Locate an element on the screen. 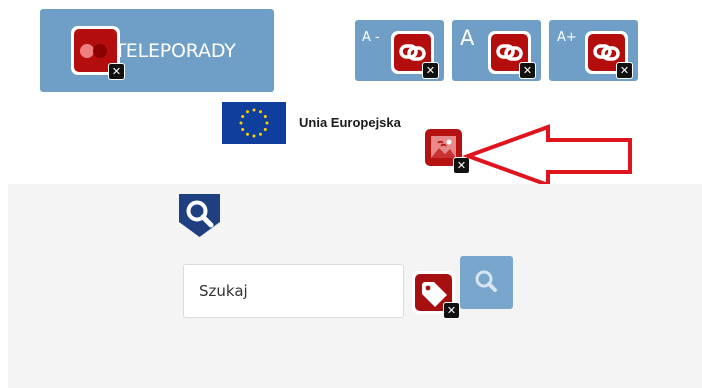 The height and width of the screenshot is (388, 702). font-increase-button: A+ ✕ is located at coordinates (593, 50).